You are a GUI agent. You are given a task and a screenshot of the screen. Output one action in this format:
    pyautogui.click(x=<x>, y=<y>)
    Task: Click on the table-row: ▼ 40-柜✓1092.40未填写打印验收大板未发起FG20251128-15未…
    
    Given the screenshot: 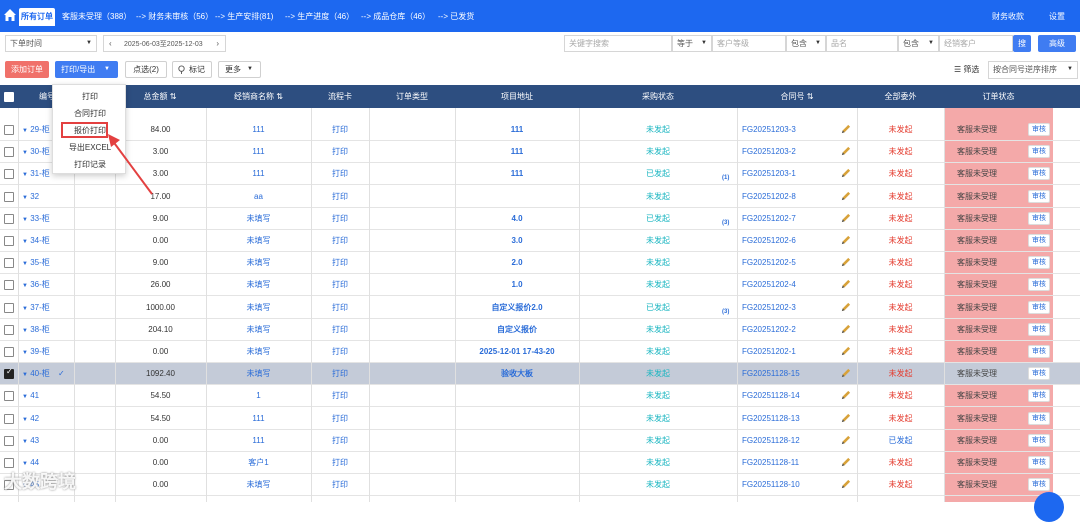 What is the action you would take?
    pyautogui.click(x=540, y=374)
    